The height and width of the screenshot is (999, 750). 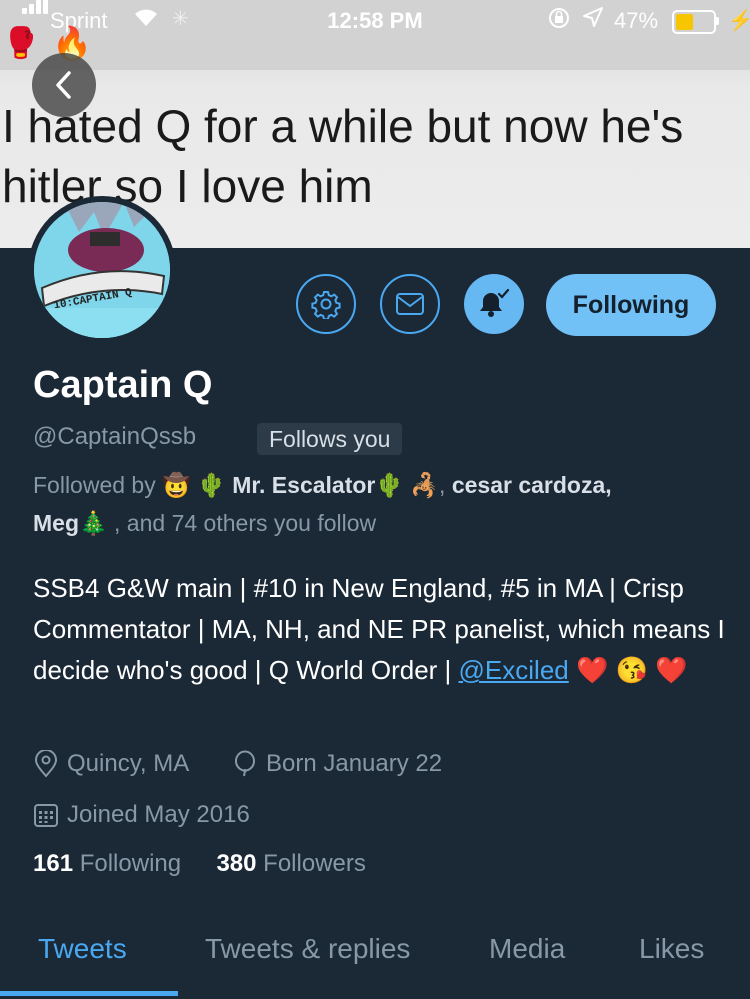 I want to click on tab-media: Media, so click(x=527, y=949).